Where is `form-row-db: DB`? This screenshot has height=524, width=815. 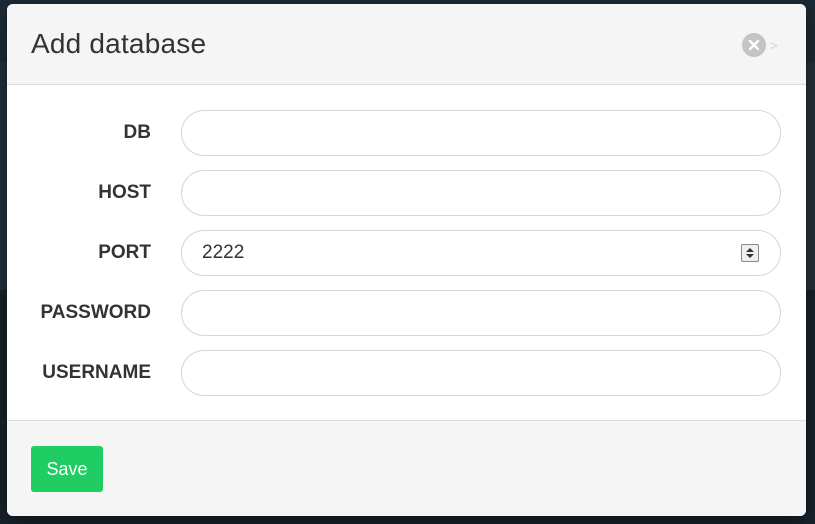
form-row-db: DB is located at coordinates (406, 133).